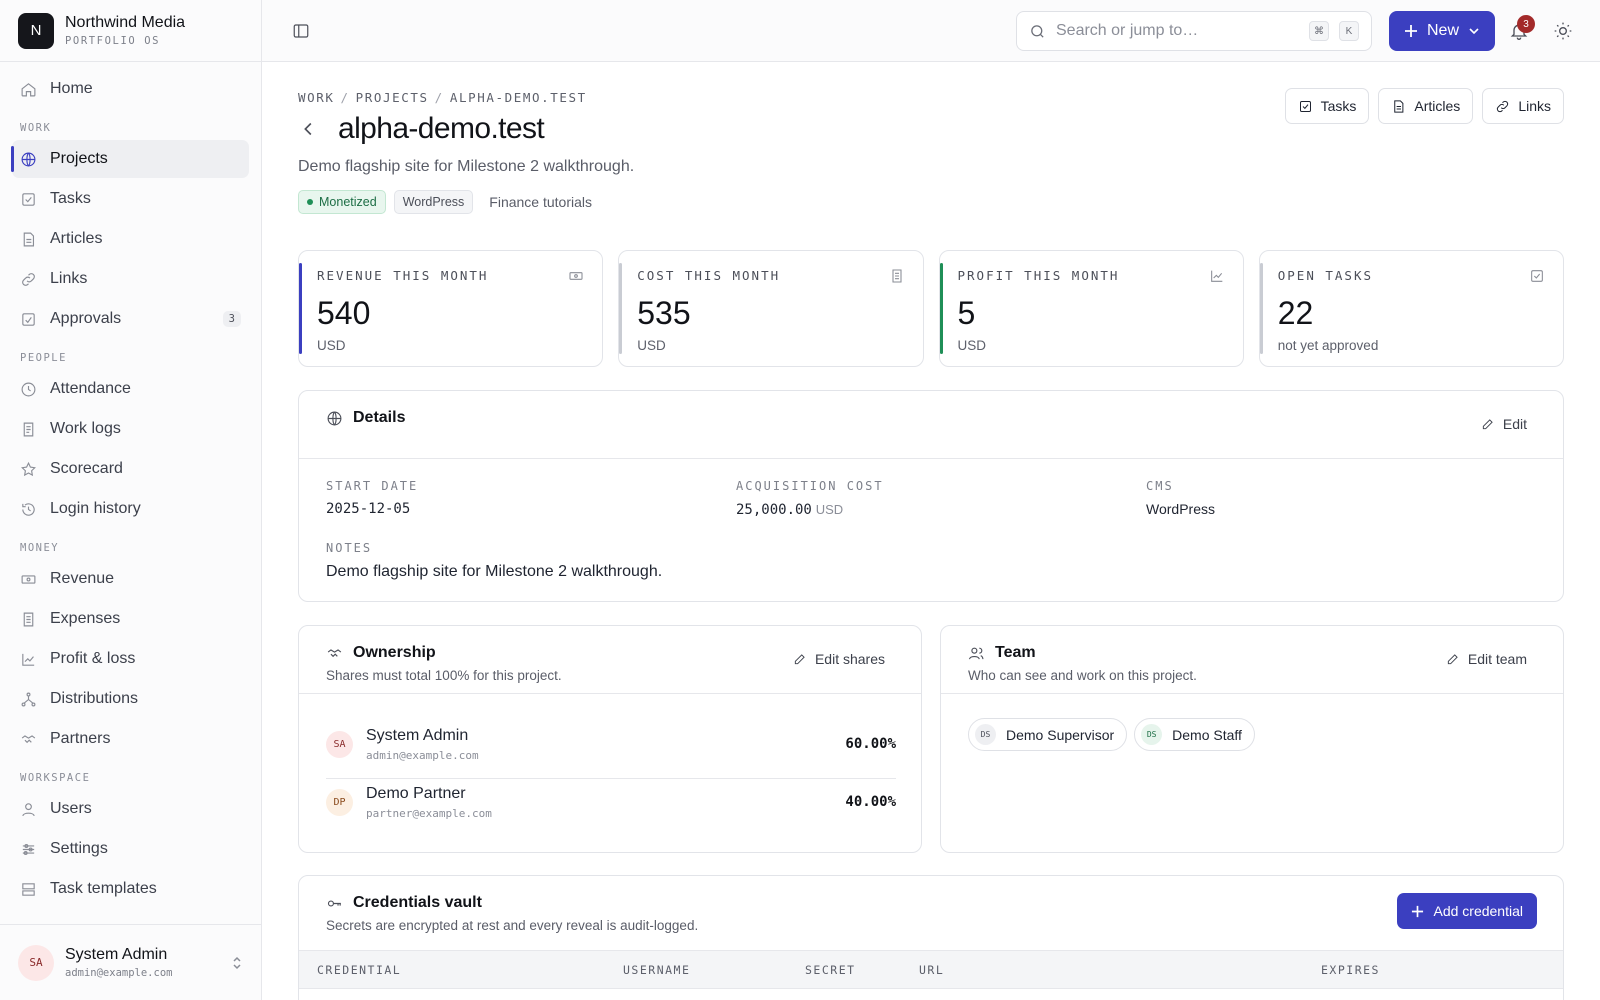 Image resolution: width=1600 pixels, height=1000 pixels. I want to click on brand: N Northwind Media PORTFOLIO OS, so click(130, 31).